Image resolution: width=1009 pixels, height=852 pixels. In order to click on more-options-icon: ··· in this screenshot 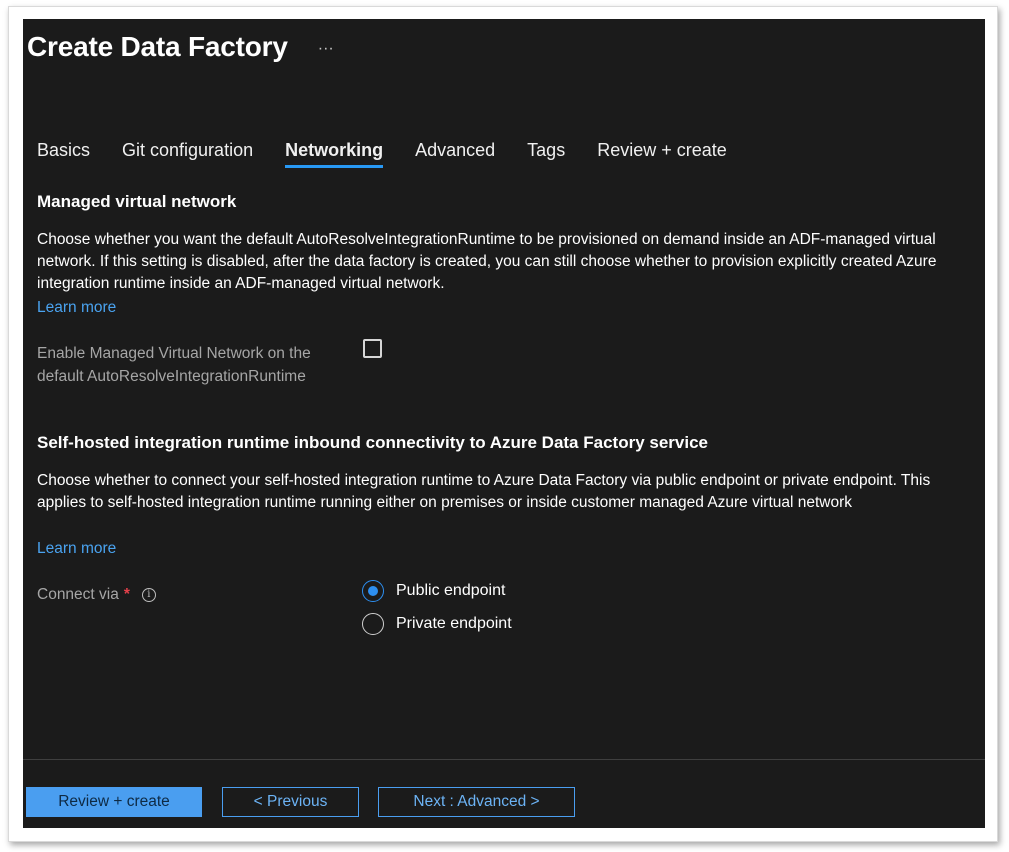, I will do `click(326, 49)`.